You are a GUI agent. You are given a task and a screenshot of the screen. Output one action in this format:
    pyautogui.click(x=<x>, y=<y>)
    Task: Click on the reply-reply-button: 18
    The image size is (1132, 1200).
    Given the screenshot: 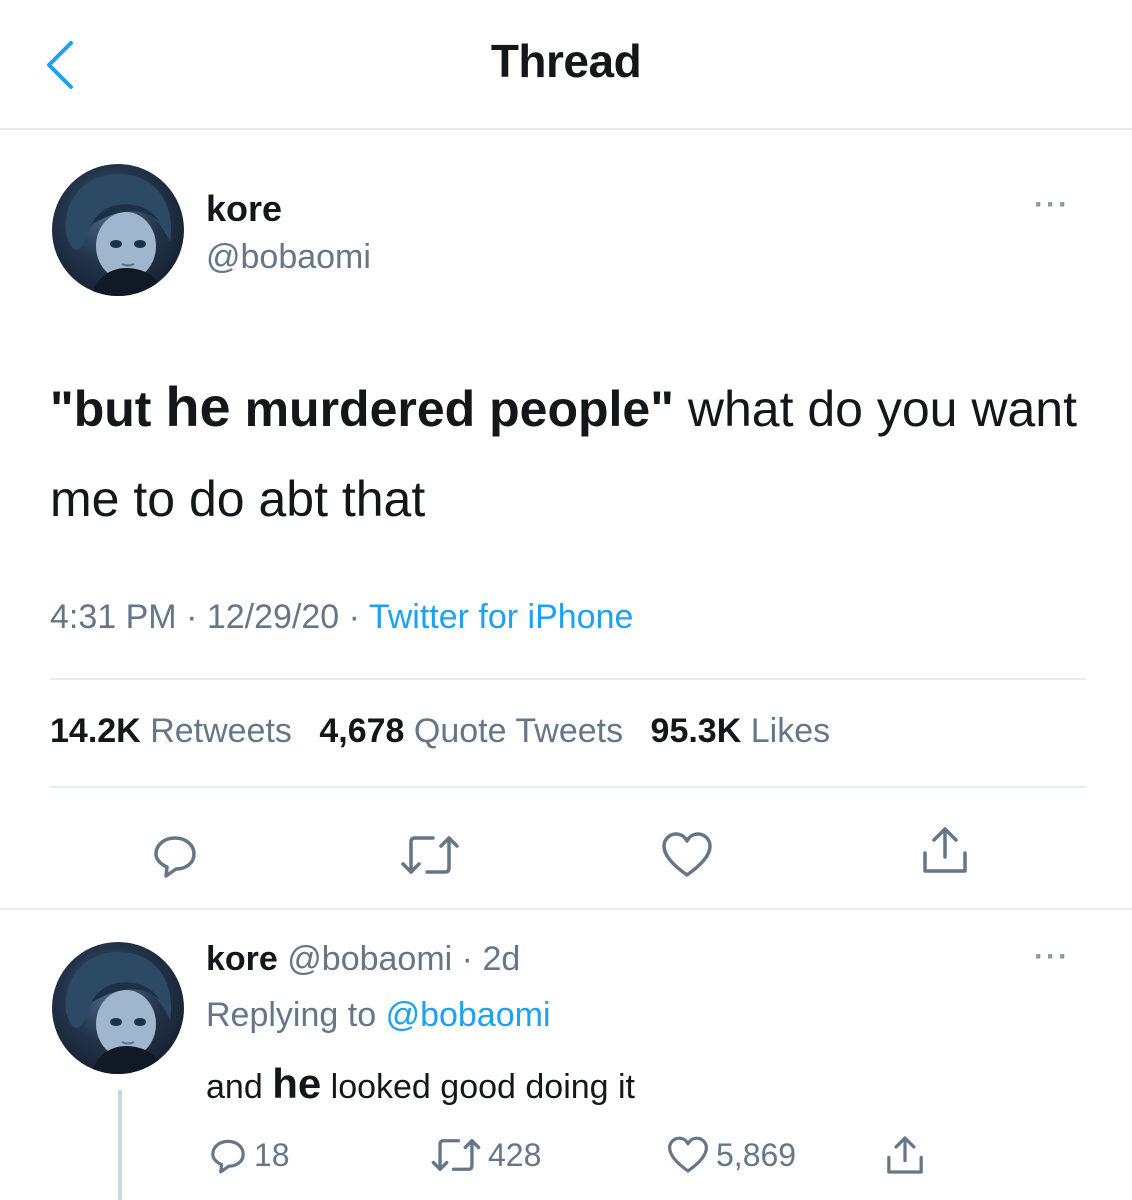 What is the action you would take?
    pyautogui.click(x=249, y=1155)
    